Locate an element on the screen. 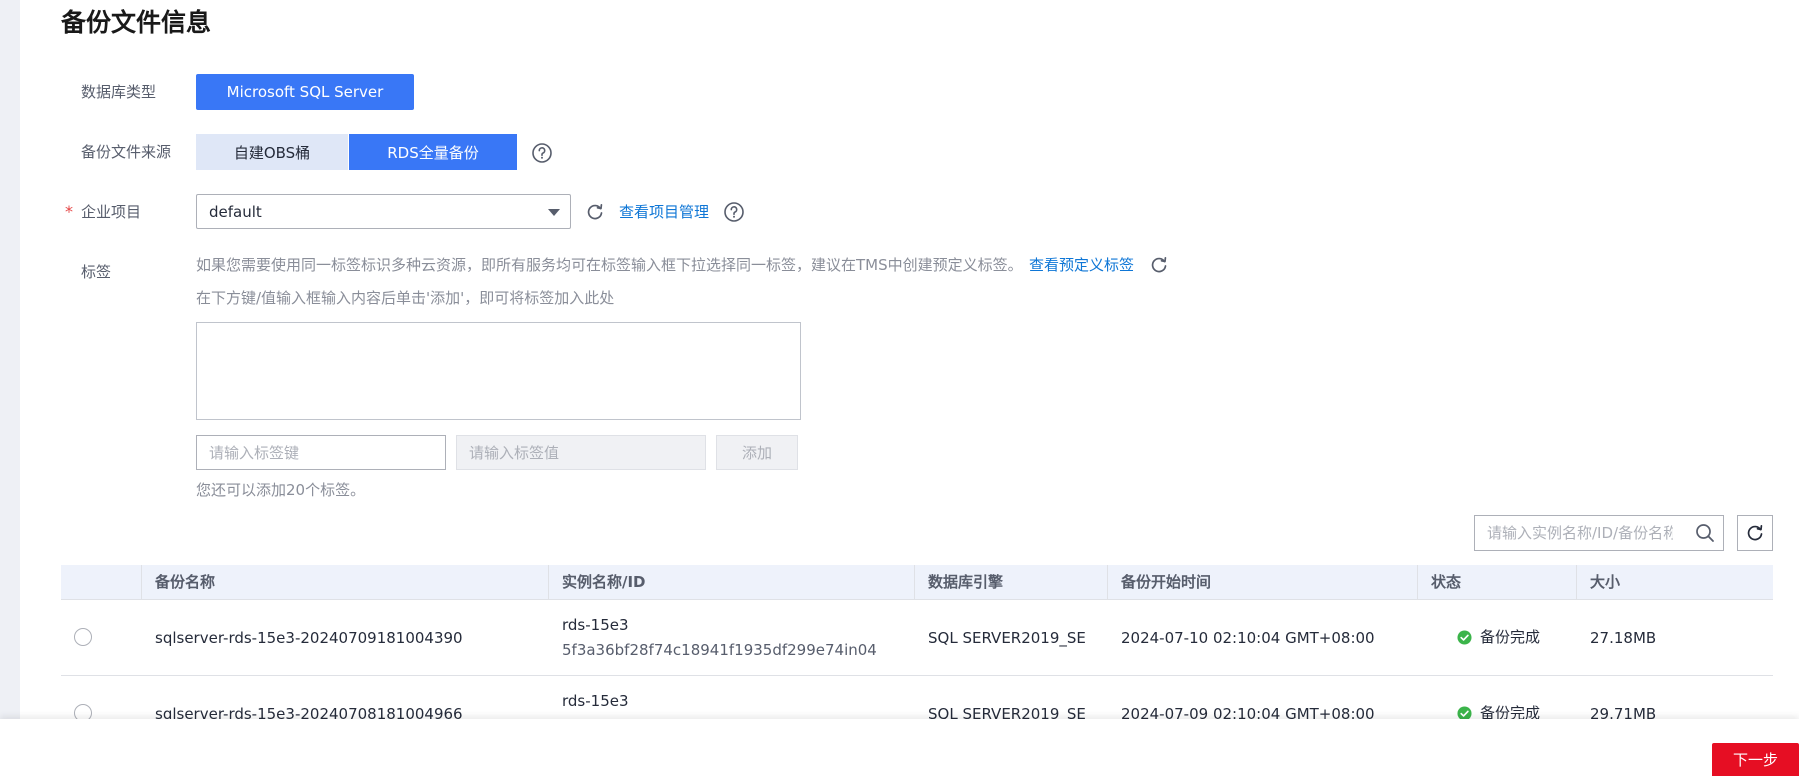  next-step-button: 下一步 is located at coordinates (1755, 759).